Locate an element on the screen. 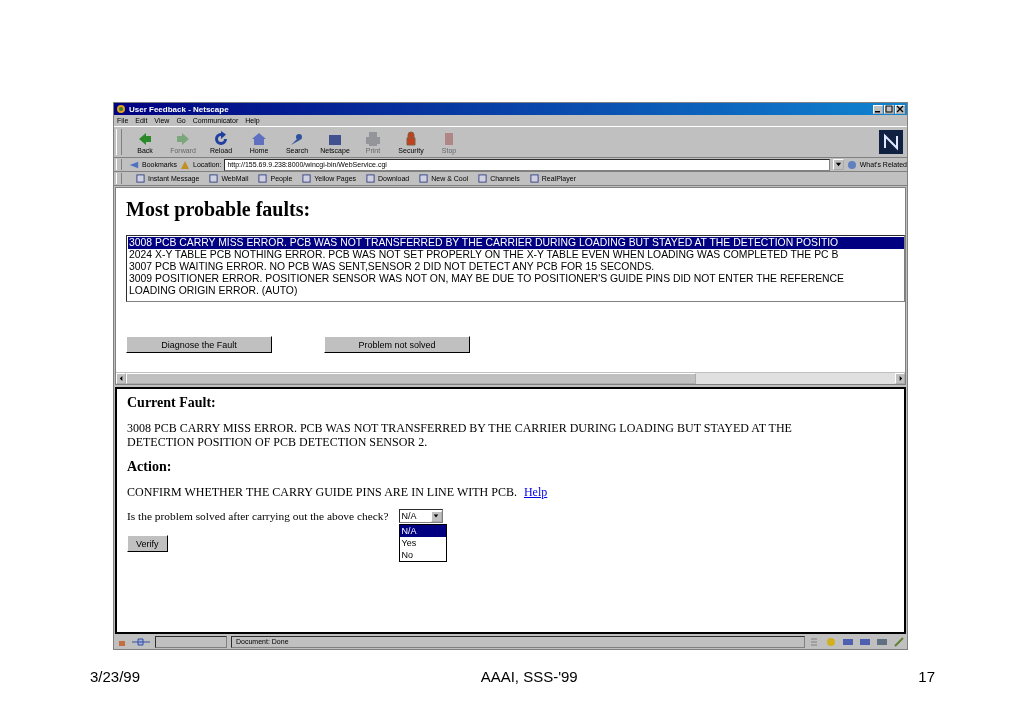 The height and width of the screenshot is (722, 1023). form-button: Diagnose the Fault is located at coordinates (199, 344).